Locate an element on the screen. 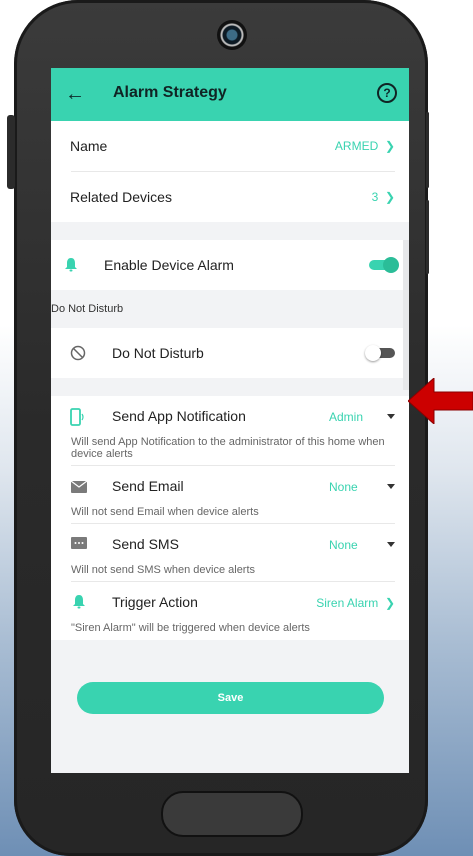 This screenshot has height=856, width=473. sms-row: Send SMS None is located at coordinates (230, 544).